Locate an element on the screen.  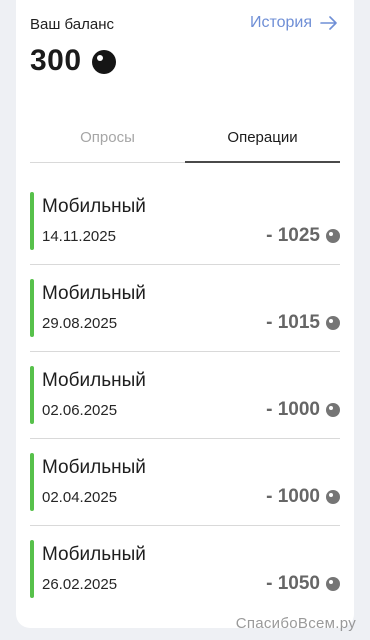
operation-amount-value: - 1025 is located at coordinates (293, 235).